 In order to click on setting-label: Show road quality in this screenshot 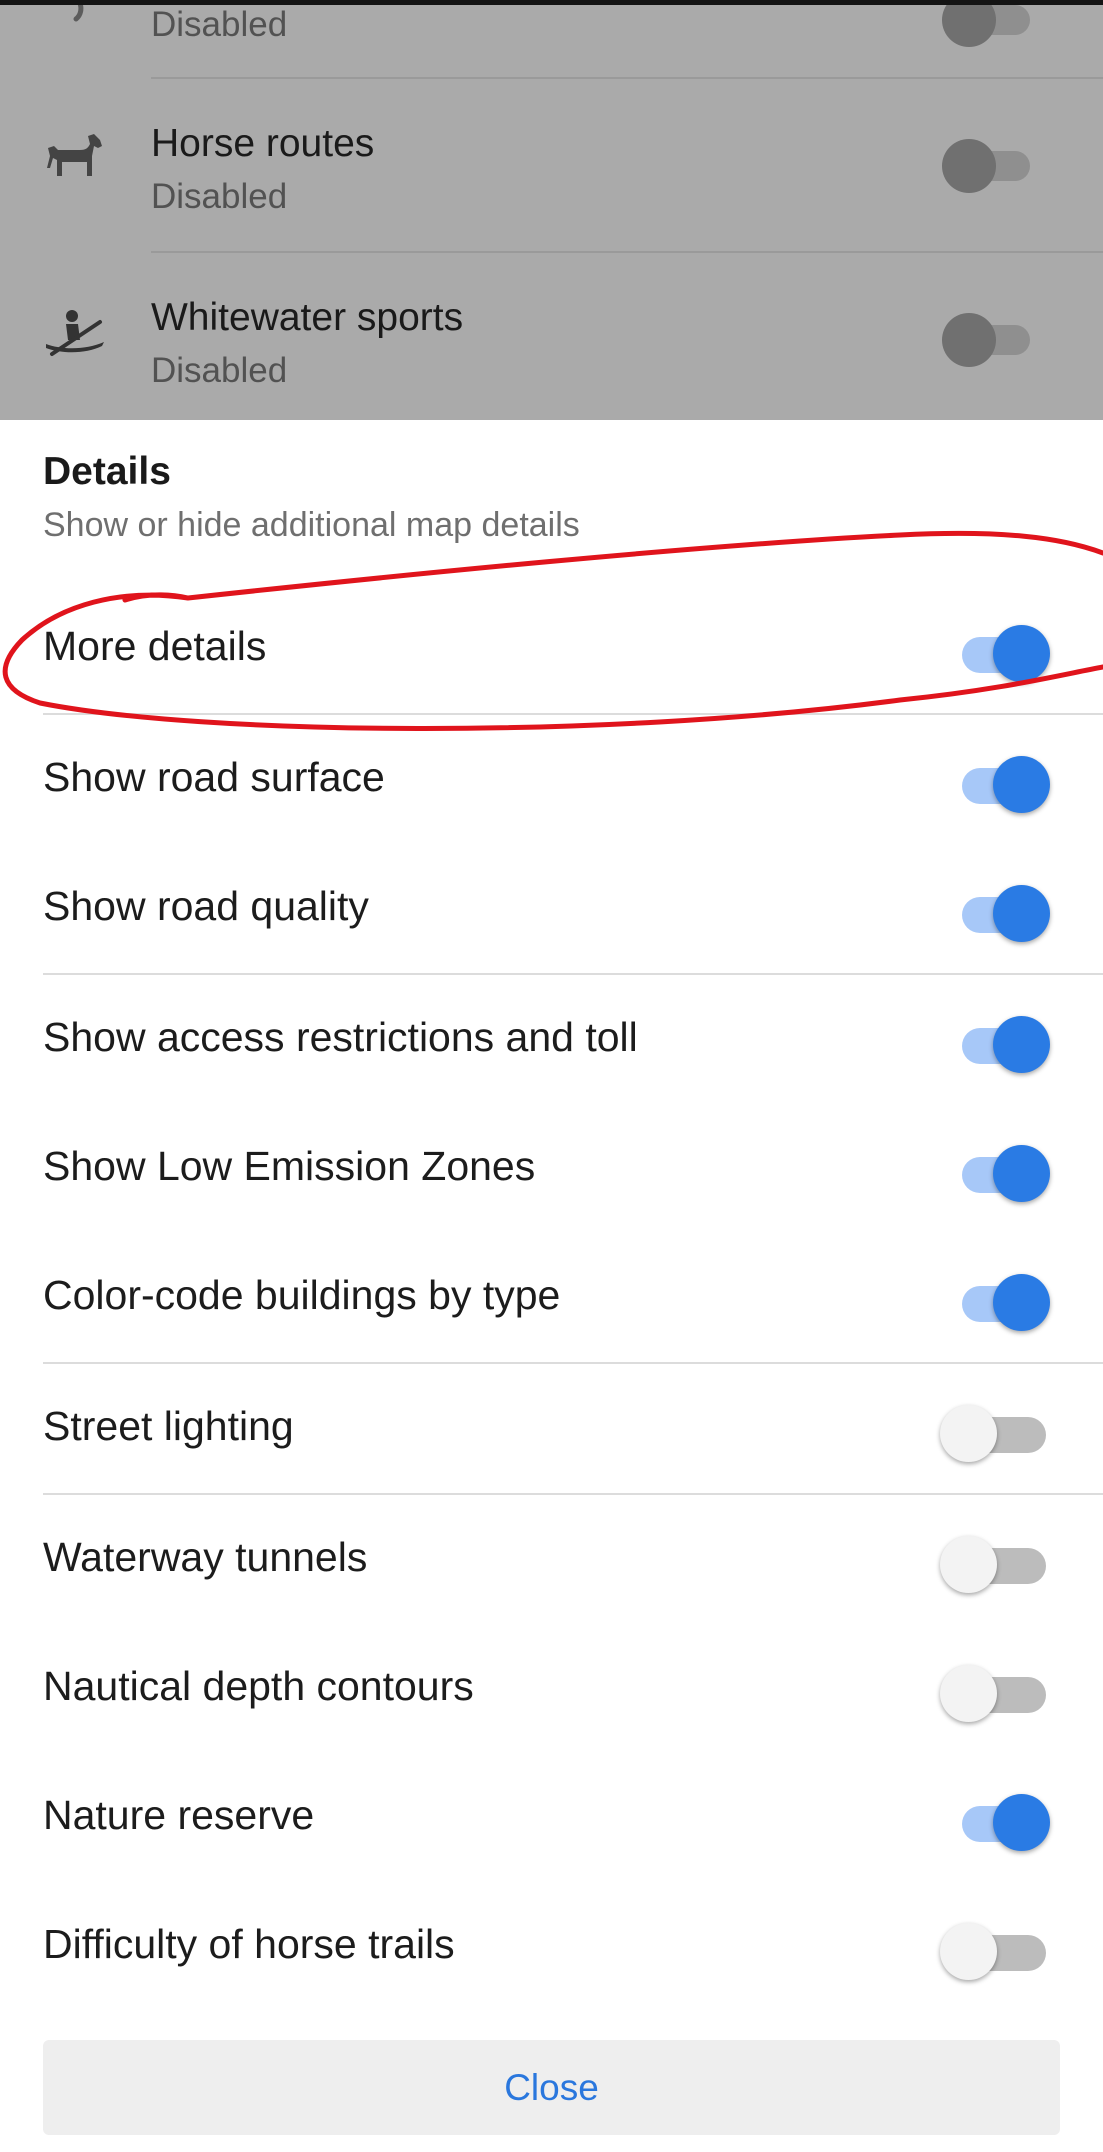, I will do `click(206, 906)`.